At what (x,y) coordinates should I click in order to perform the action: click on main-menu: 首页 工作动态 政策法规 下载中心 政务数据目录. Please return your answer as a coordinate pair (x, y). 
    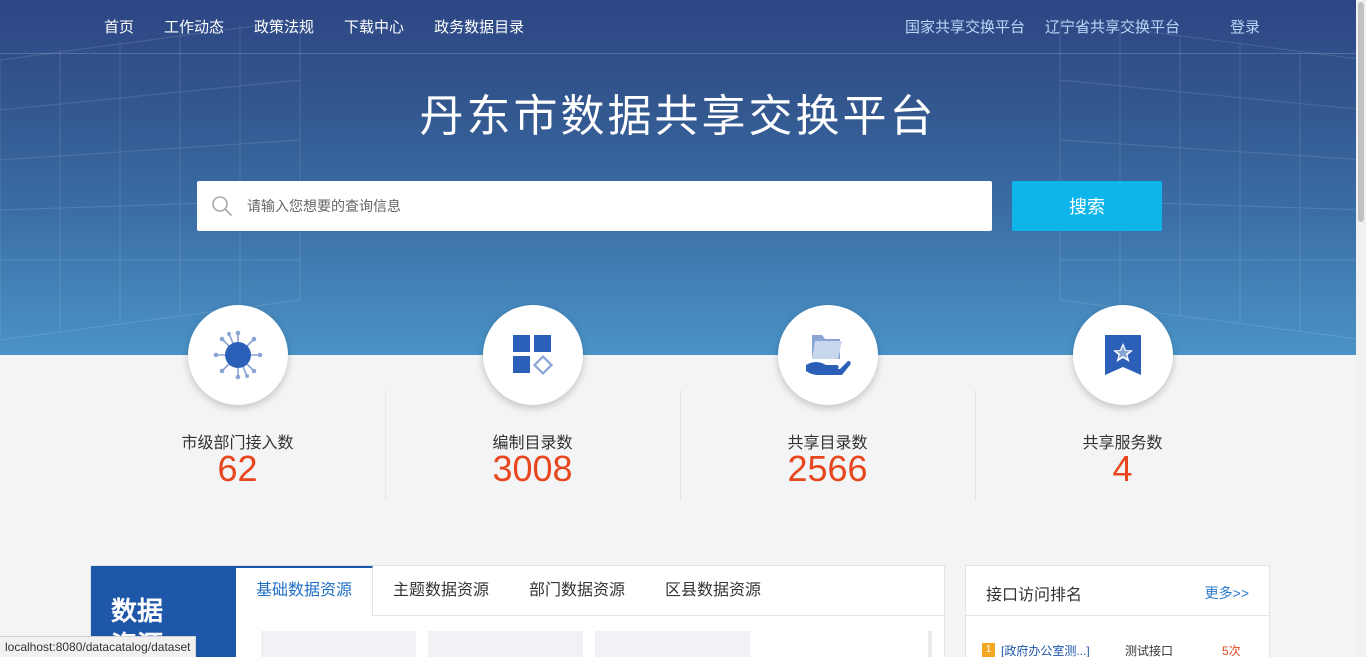
    Looking at the image, I should click on (329, 26).